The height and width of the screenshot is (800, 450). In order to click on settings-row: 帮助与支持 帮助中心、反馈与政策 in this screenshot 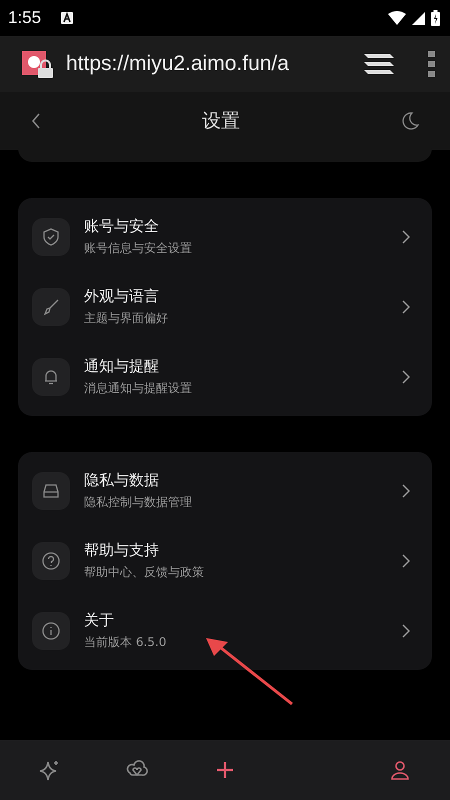, I will do `click(225, 561)`.